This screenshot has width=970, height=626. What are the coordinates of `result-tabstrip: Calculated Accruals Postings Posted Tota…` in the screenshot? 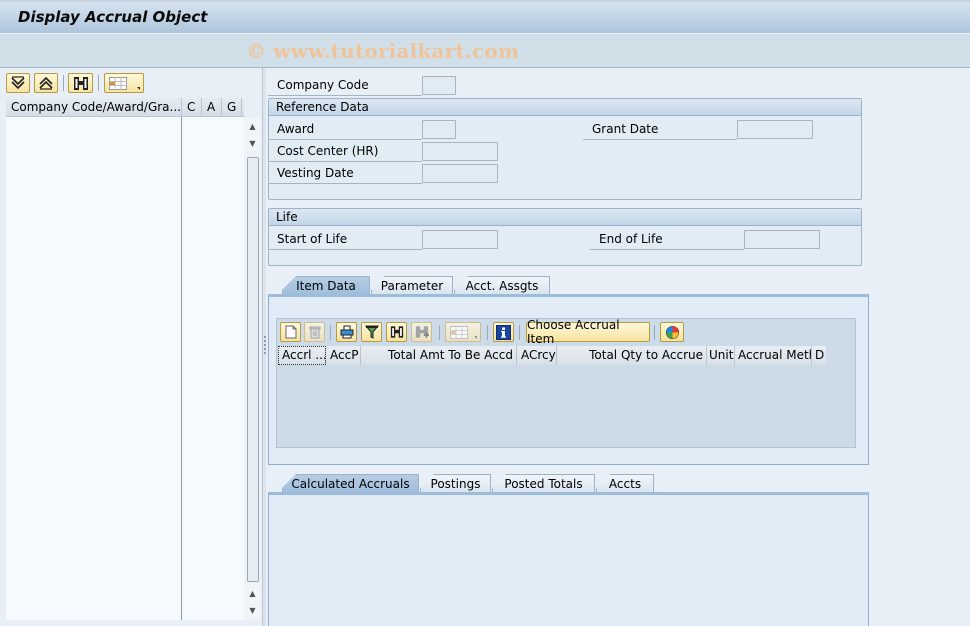 It's located at (568, 484).